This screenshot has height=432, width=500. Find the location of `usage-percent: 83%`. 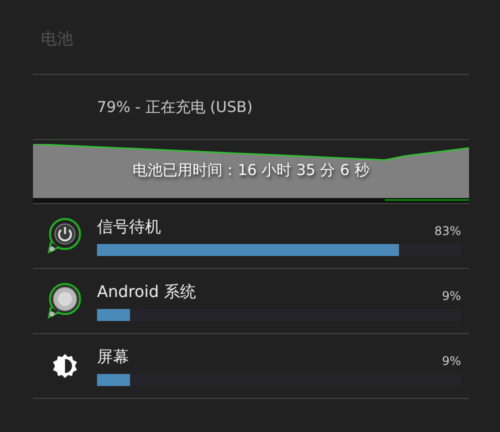

usage-percent: 83% is located at coordinates (447, 231).